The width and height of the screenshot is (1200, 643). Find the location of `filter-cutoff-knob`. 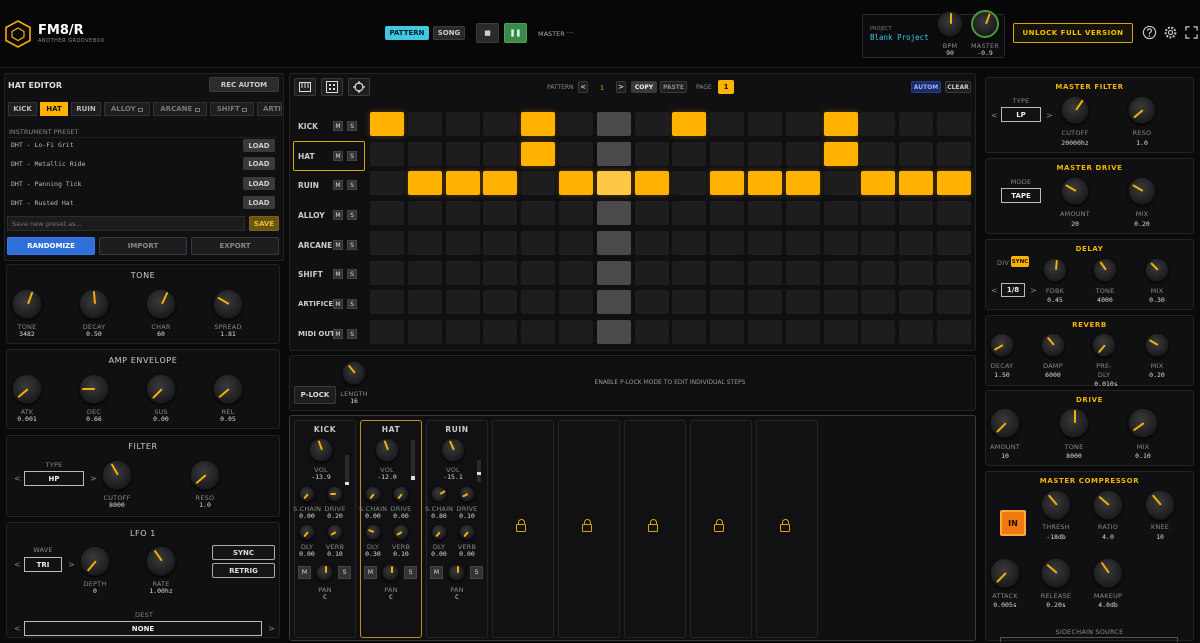

filter-cutoff-knob is located at coordinates (117, 475).